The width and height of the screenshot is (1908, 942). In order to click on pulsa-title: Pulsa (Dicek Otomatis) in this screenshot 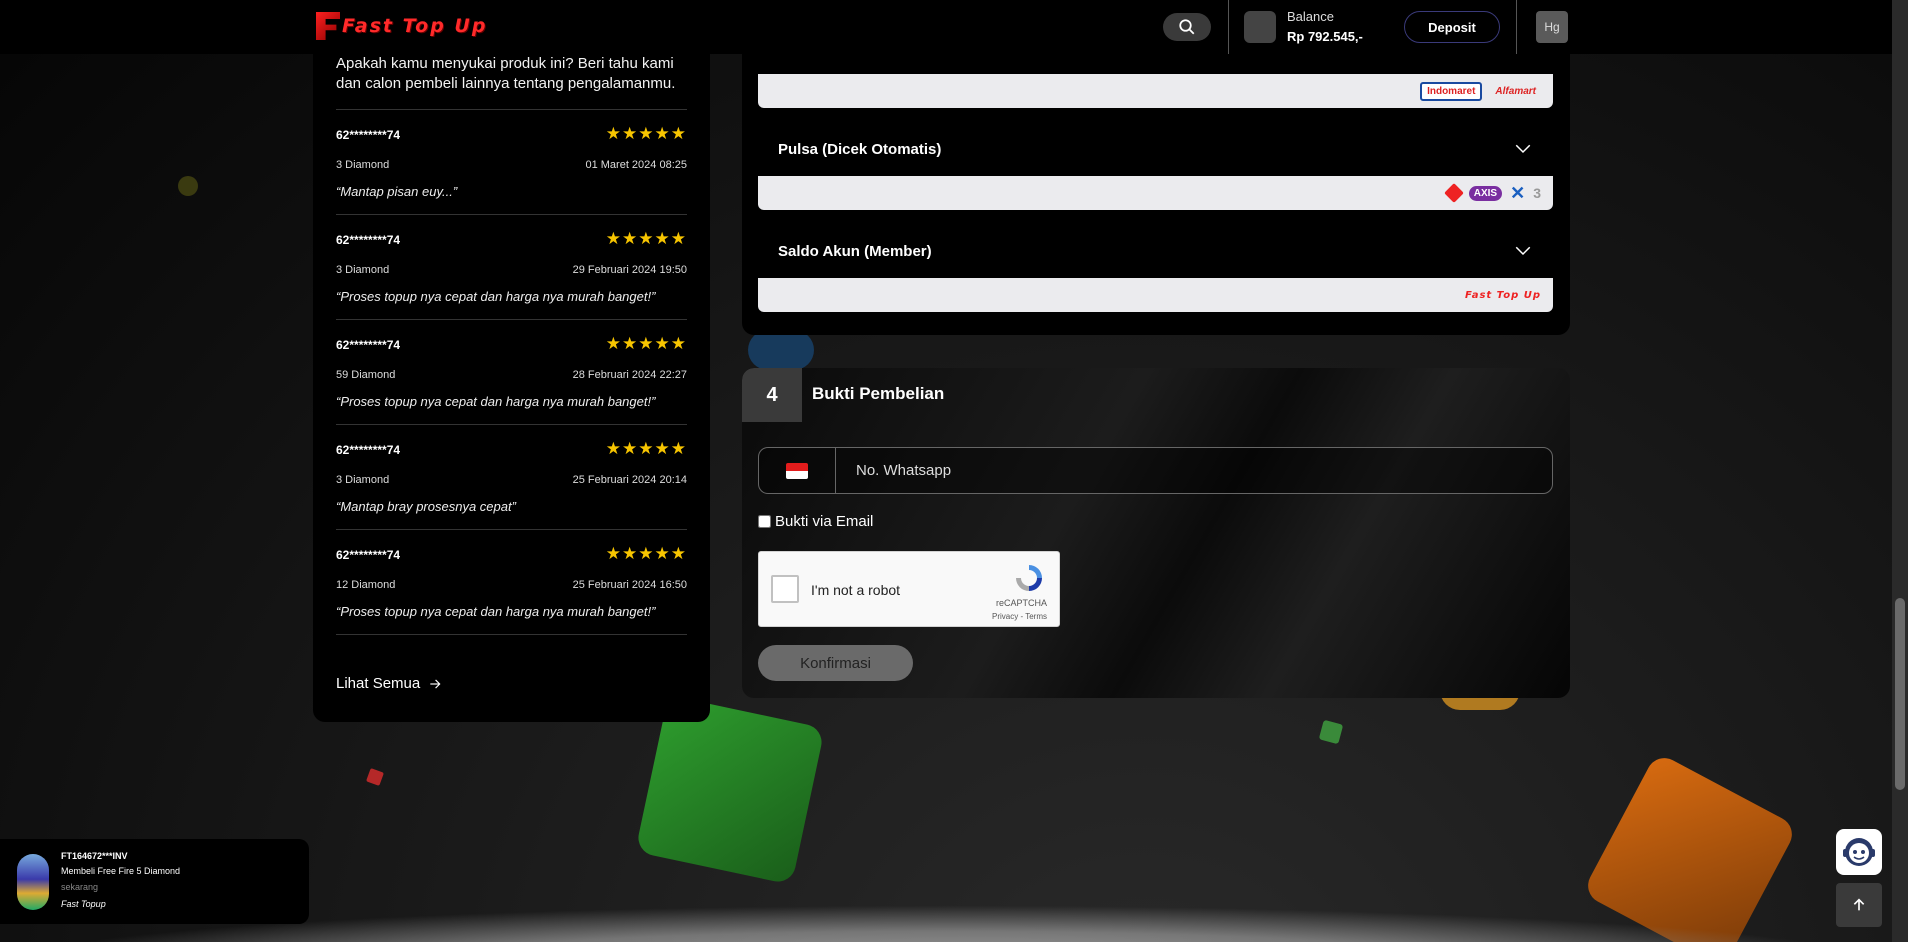, I will do `click(859, 149)`.